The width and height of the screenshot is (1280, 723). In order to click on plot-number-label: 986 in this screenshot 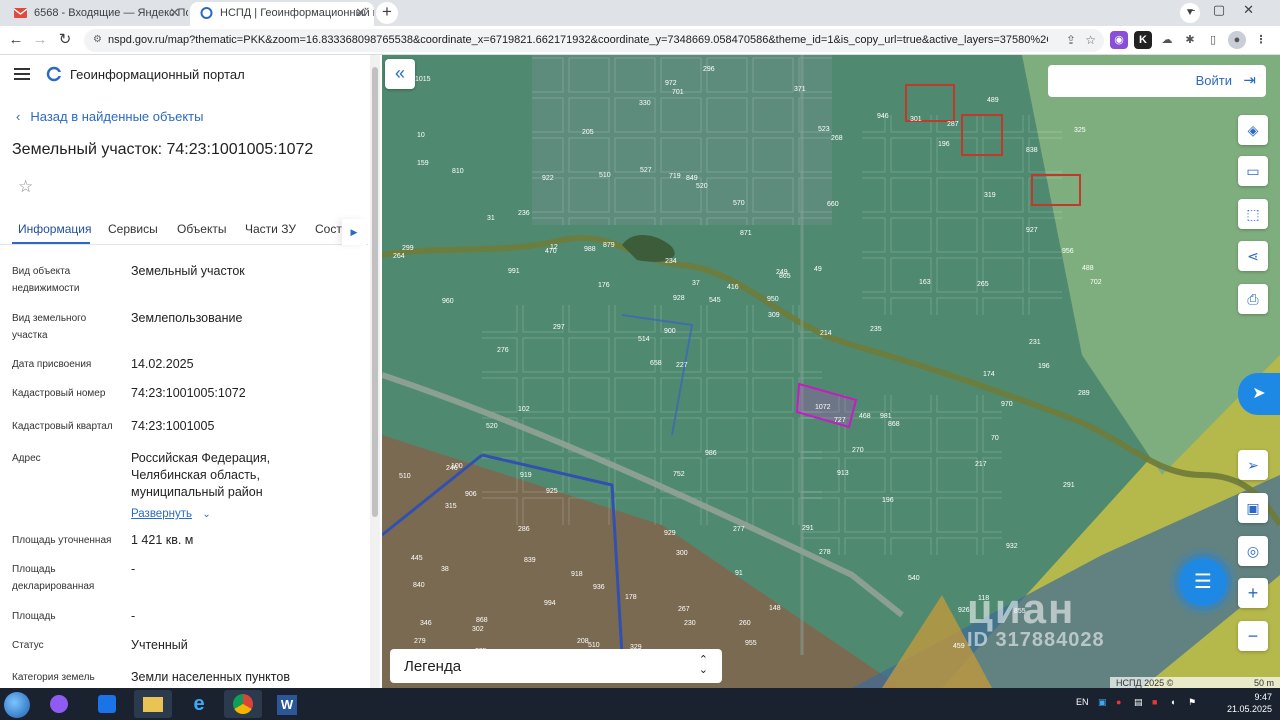, I will do `click(711, 453)`.